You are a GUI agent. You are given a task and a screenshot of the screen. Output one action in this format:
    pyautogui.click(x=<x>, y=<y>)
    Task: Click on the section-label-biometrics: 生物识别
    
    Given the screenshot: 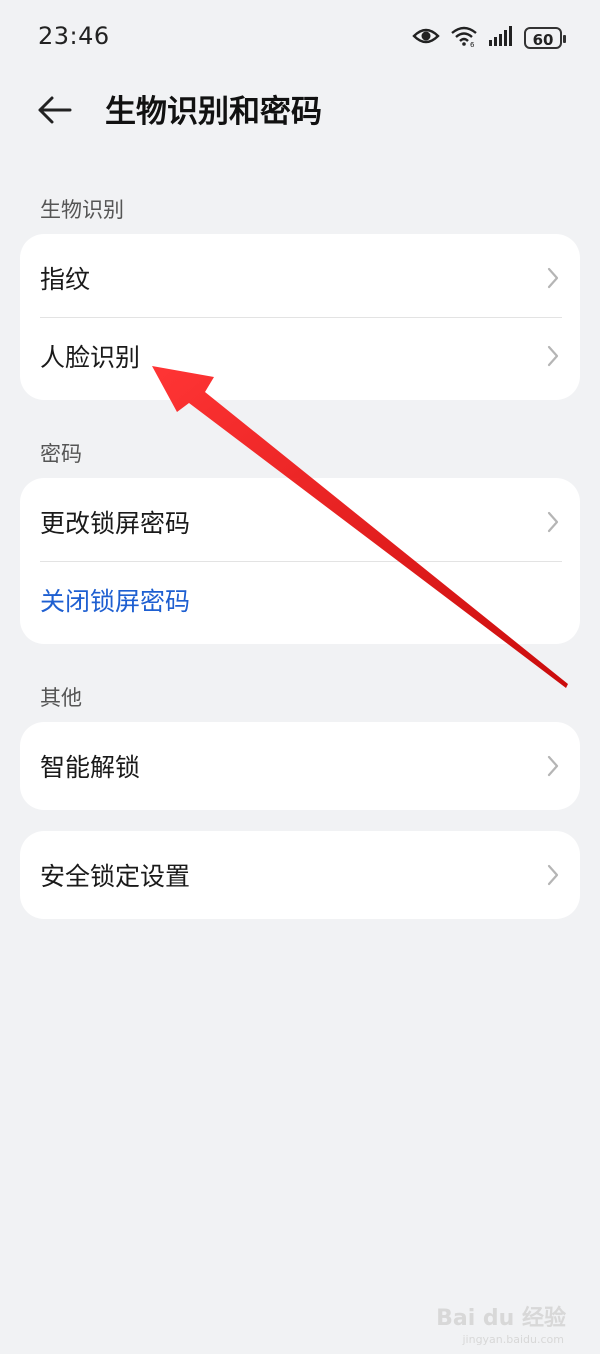 What is the action you would take?
    pyautogui.click(x=82, y=210)
    